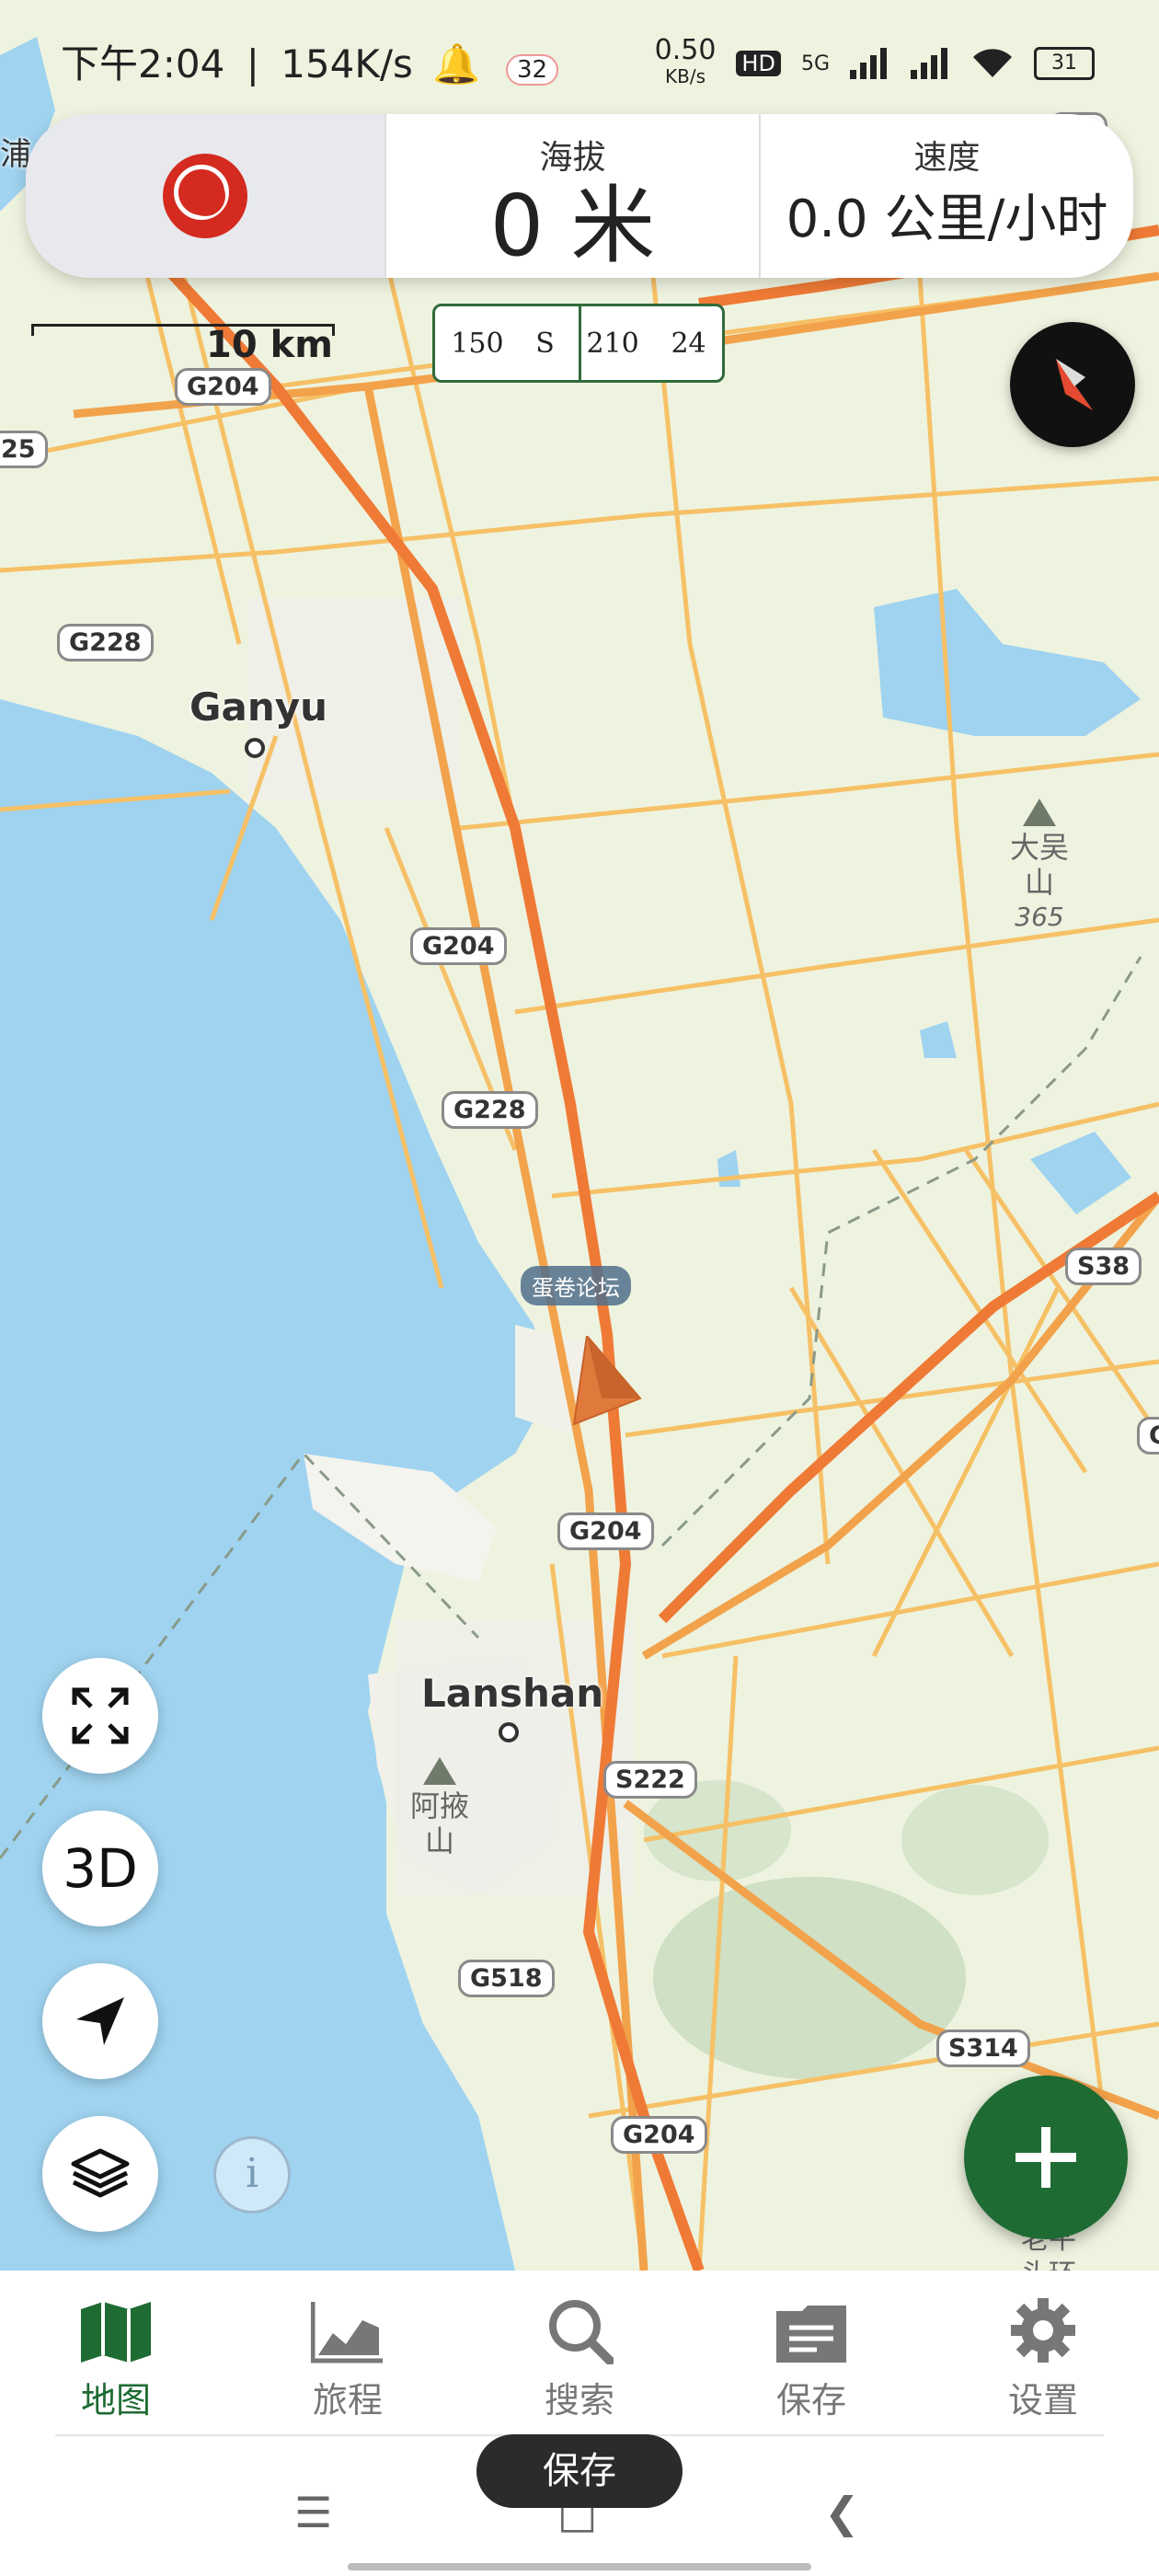 The image size is (1159, 2576). I want to click on gear-icon, so click(1043, 2328).